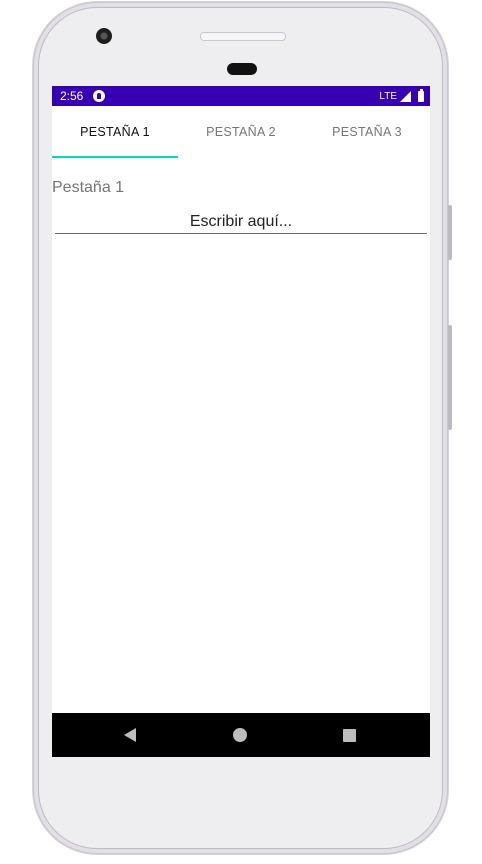  I want to click on page-title: Pestaña 1, so click(88, 187).